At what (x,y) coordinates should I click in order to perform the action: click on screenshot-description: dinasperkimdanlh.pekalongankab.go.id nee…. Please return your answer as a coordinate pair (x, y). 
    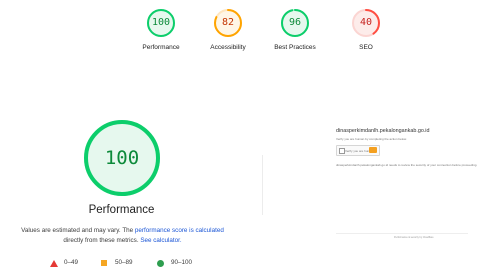
    Looking at the image, I should click on (407, 165).